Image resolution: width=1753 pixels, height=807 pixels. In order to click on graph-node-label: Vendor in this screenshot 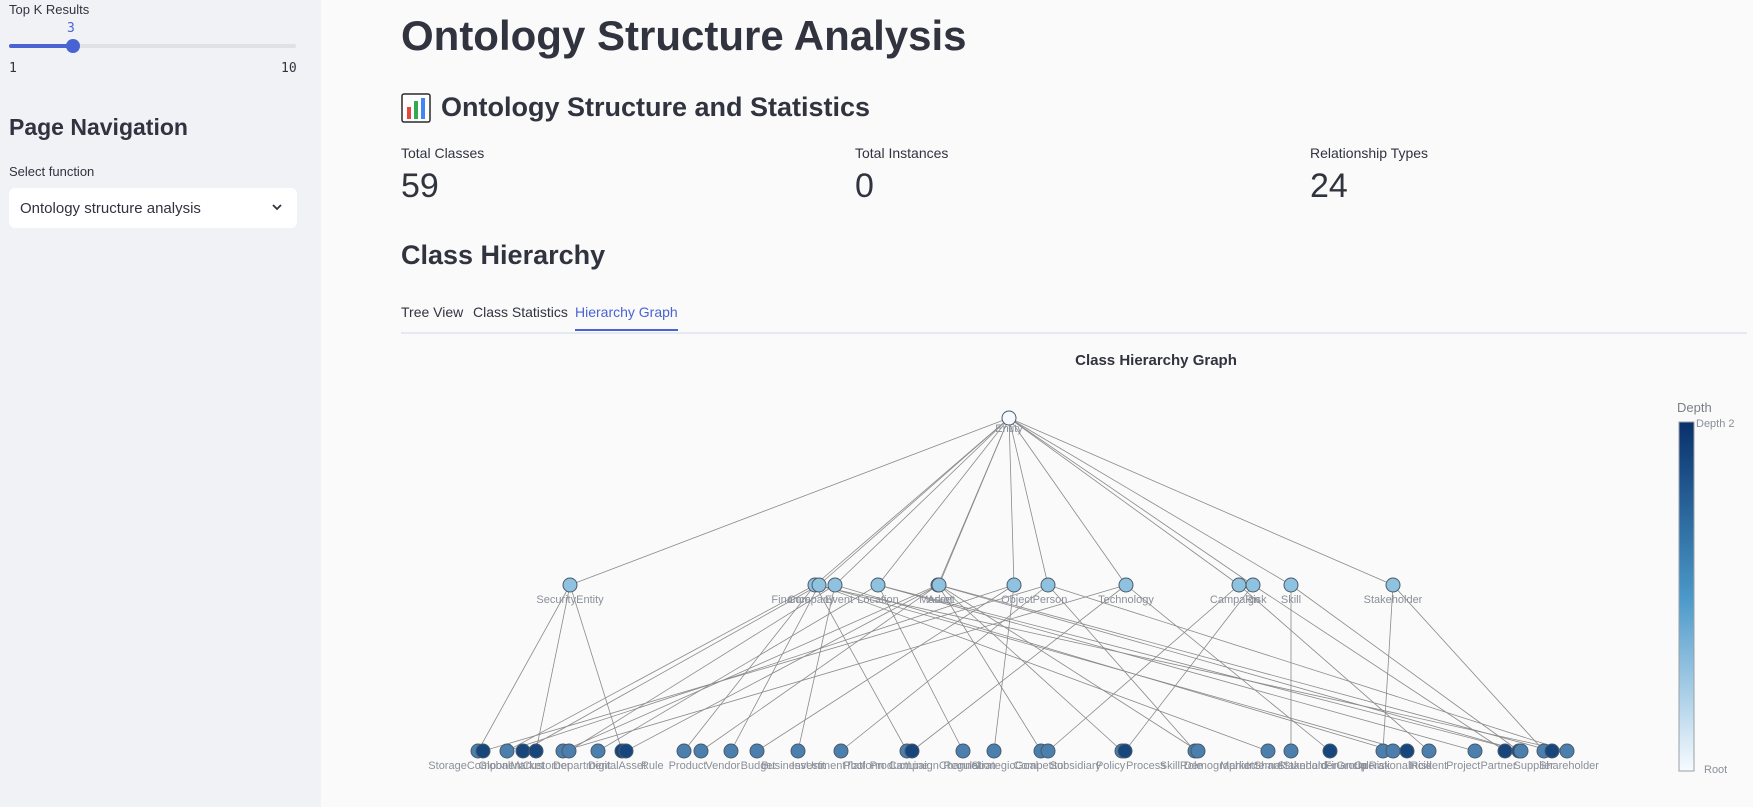, I will do `click(722, 766)`.